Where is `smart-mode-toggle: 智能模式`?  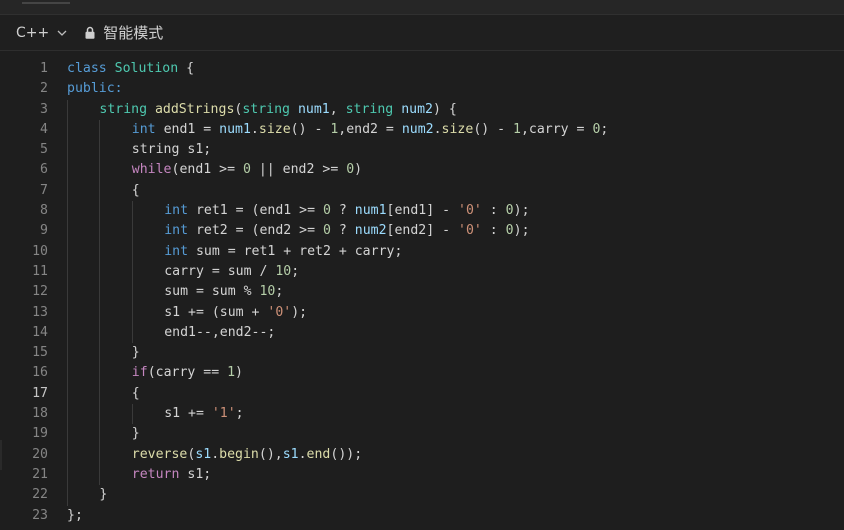
smart-mode-toggle: 智能模式 is located at coordinates (124, 32).